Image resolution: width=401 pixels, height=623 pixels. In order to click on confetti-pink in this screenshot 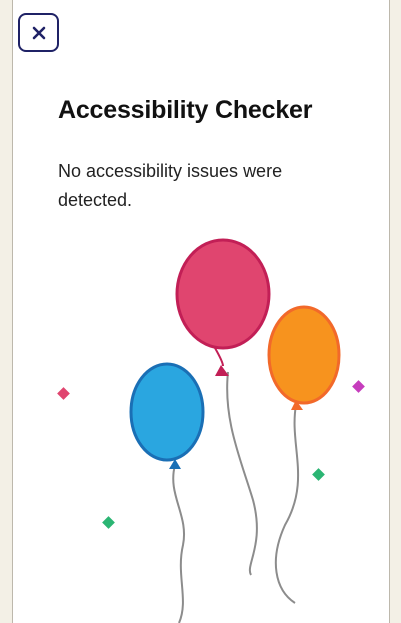, I will do `click(63, 393)`.